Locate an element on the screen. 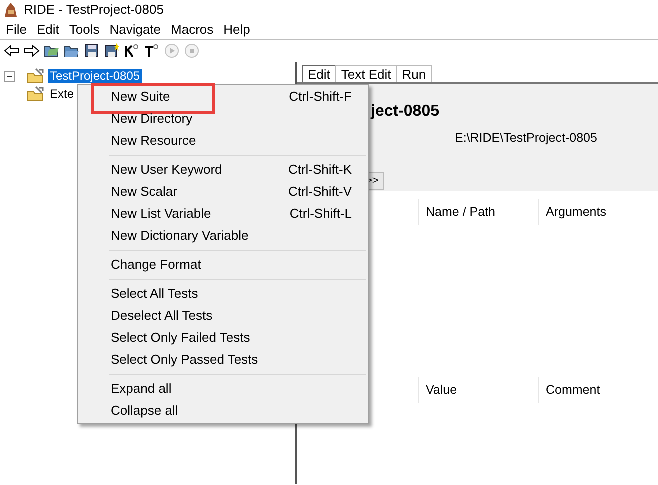 This screenshot has height=485, width=658. menu-option: Select Only Passed Tests is located at coordinates (184, 360).